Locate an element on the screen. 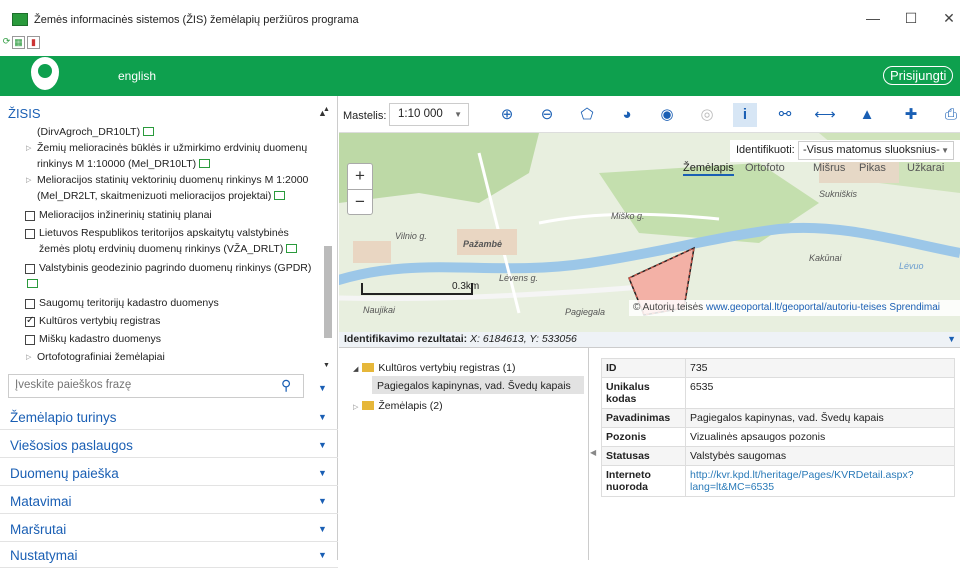  section-settings: Nustatymai ▼ is located at coordinates (169, 555).